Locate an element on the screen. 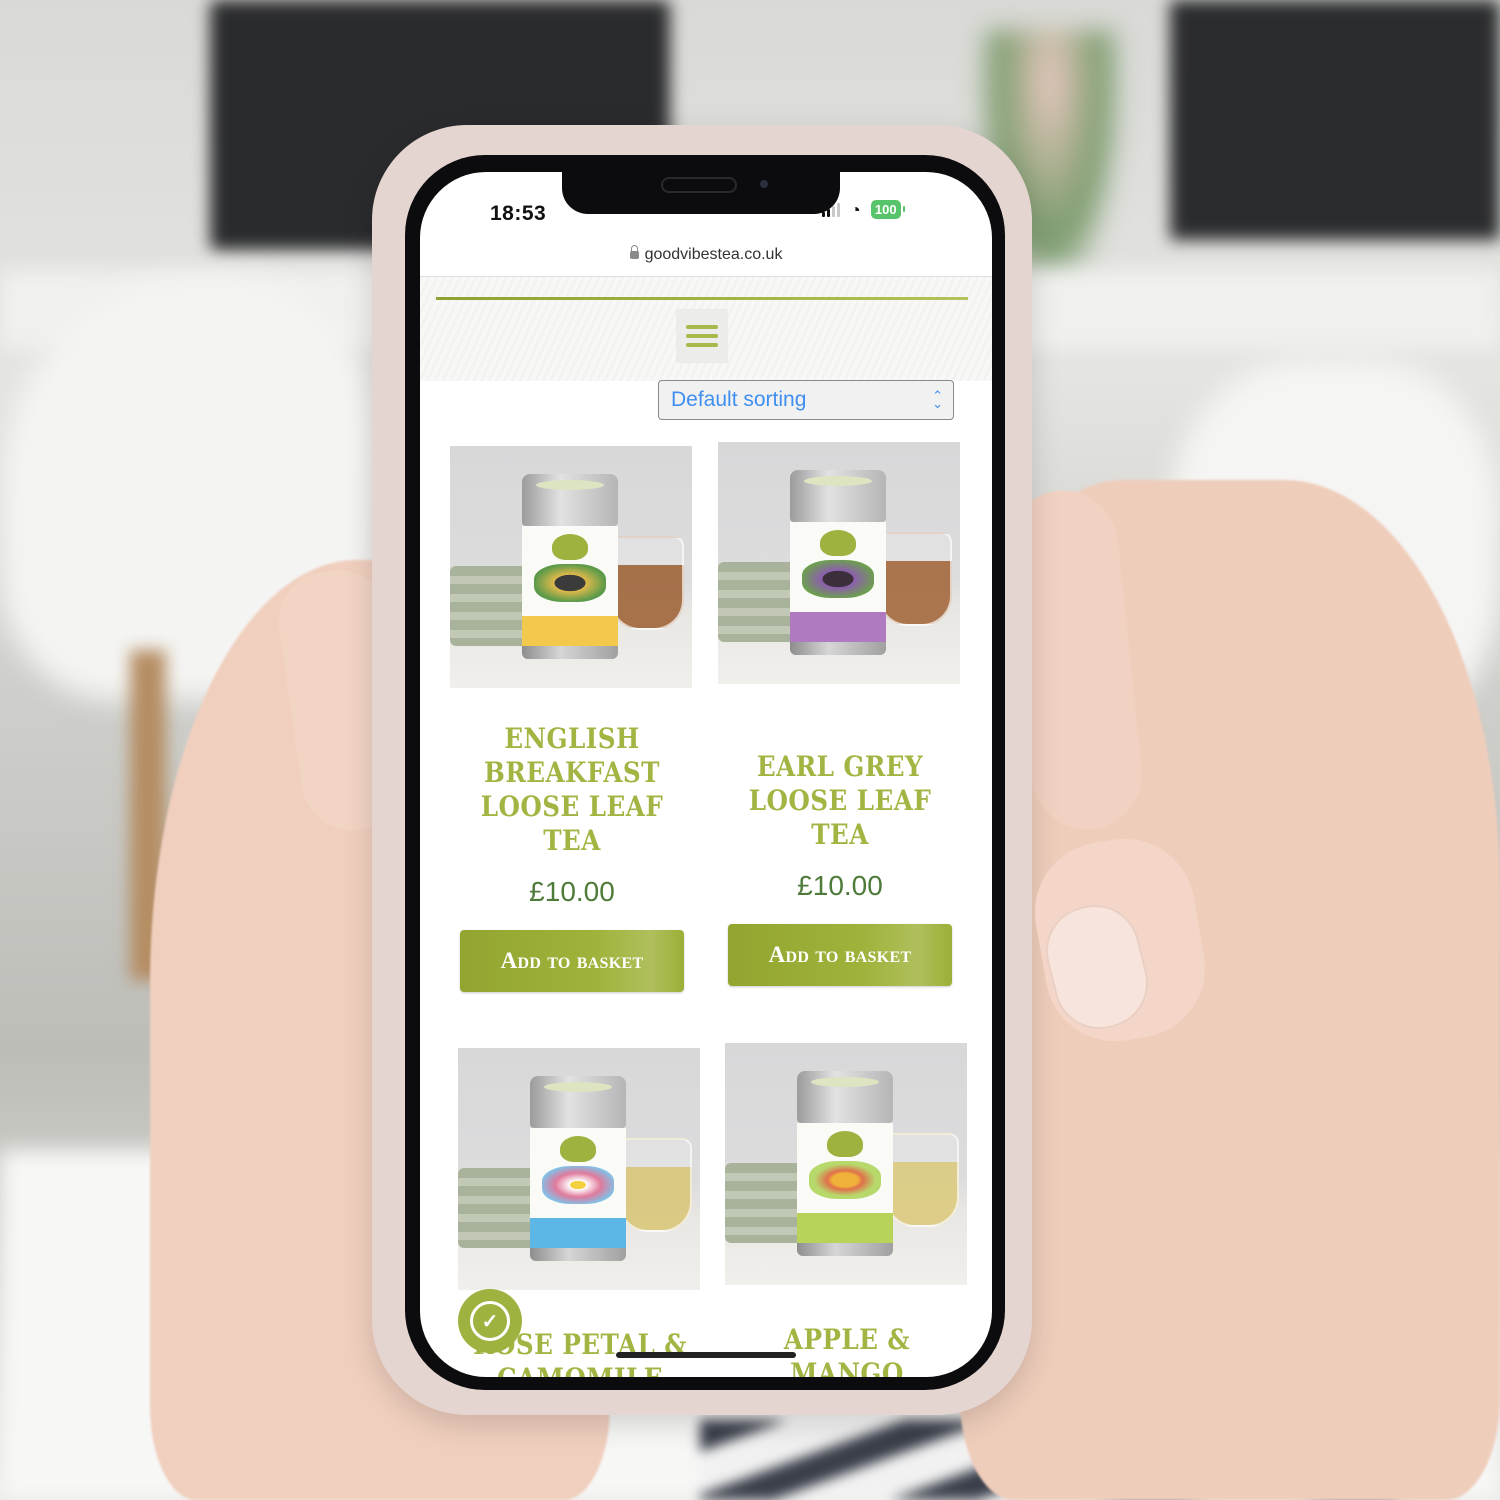  battery-indicator: 100 is located at coordinates (887, 209).